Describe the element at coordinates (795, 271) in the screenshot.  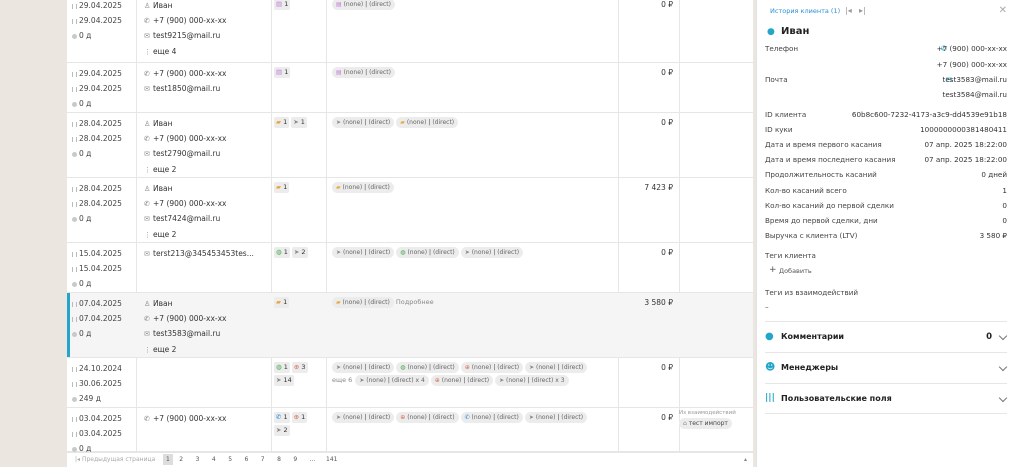
I see `add-tag-button: Добавить` at that location.